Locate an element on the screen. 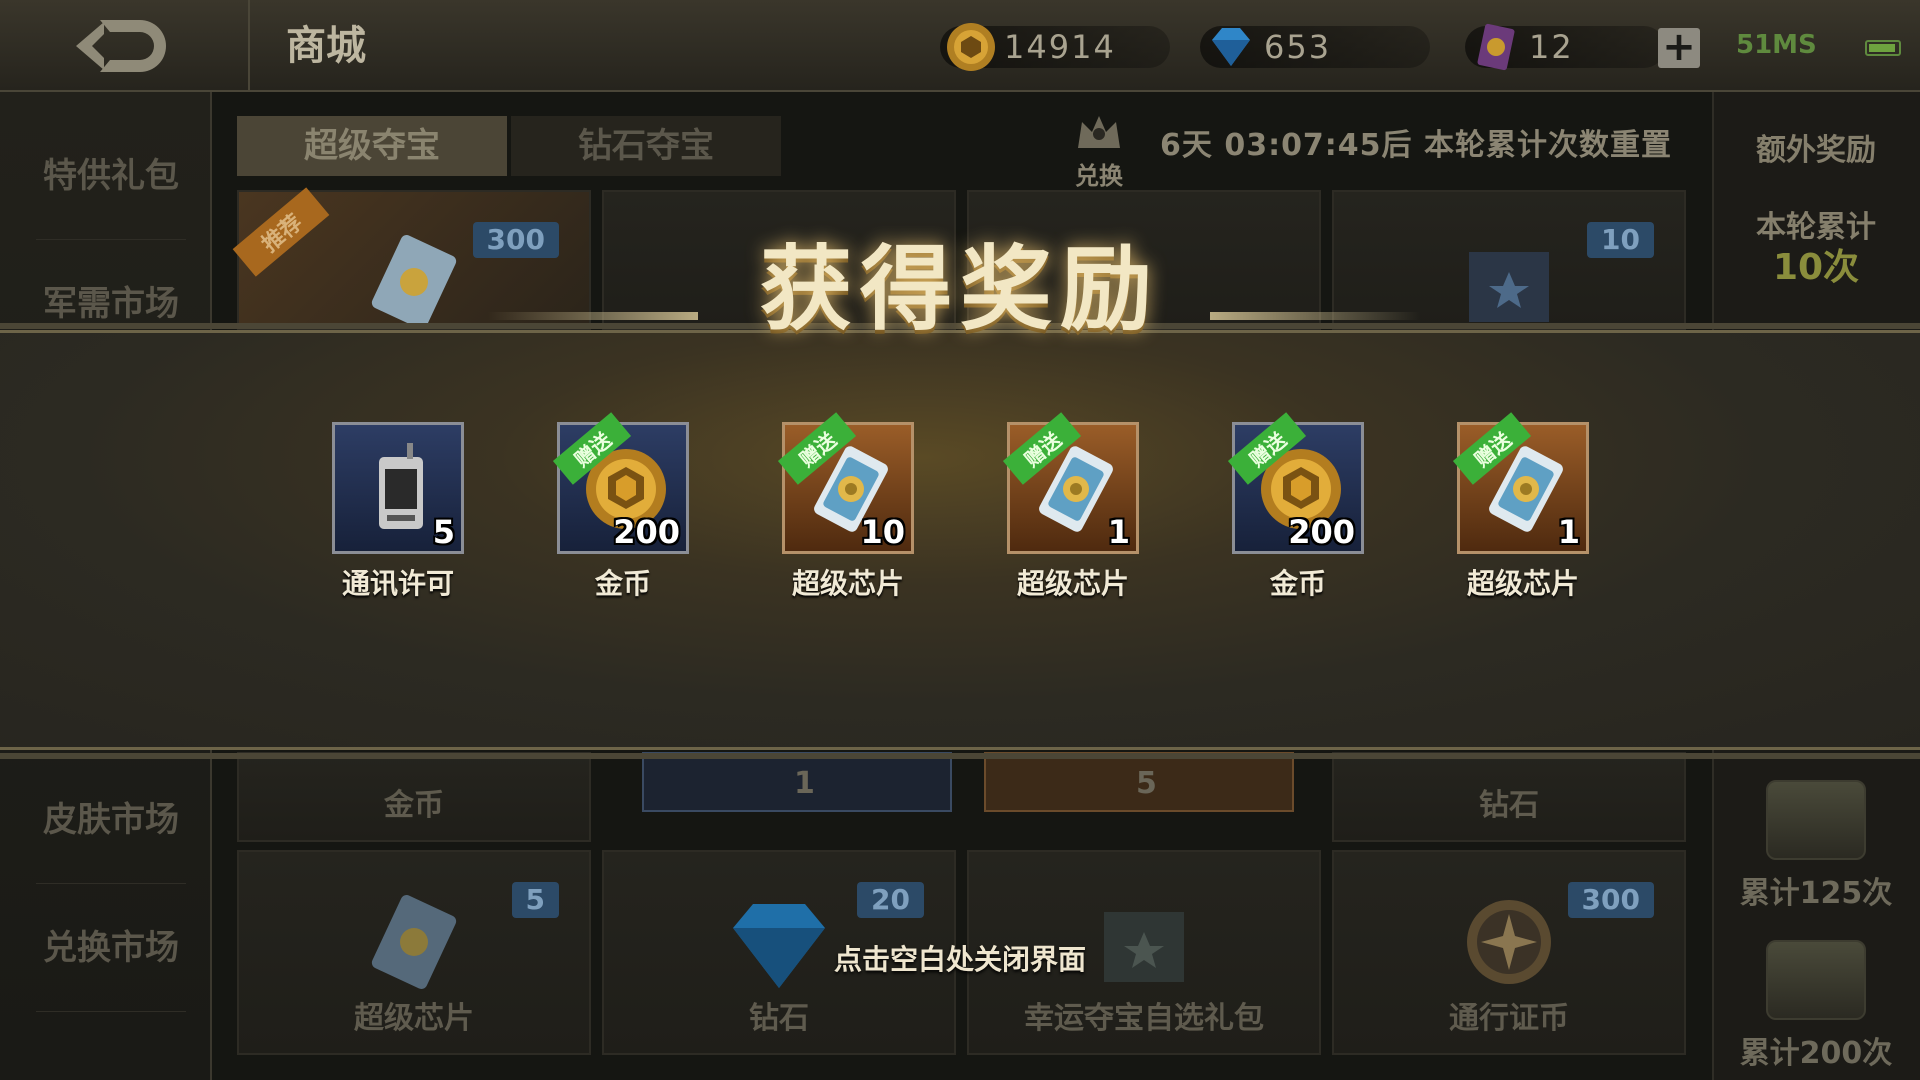 Image resolution: width=1920 pixels, height=1080 pixels. reward-tile: 5 is located at coordinates (398, 488).